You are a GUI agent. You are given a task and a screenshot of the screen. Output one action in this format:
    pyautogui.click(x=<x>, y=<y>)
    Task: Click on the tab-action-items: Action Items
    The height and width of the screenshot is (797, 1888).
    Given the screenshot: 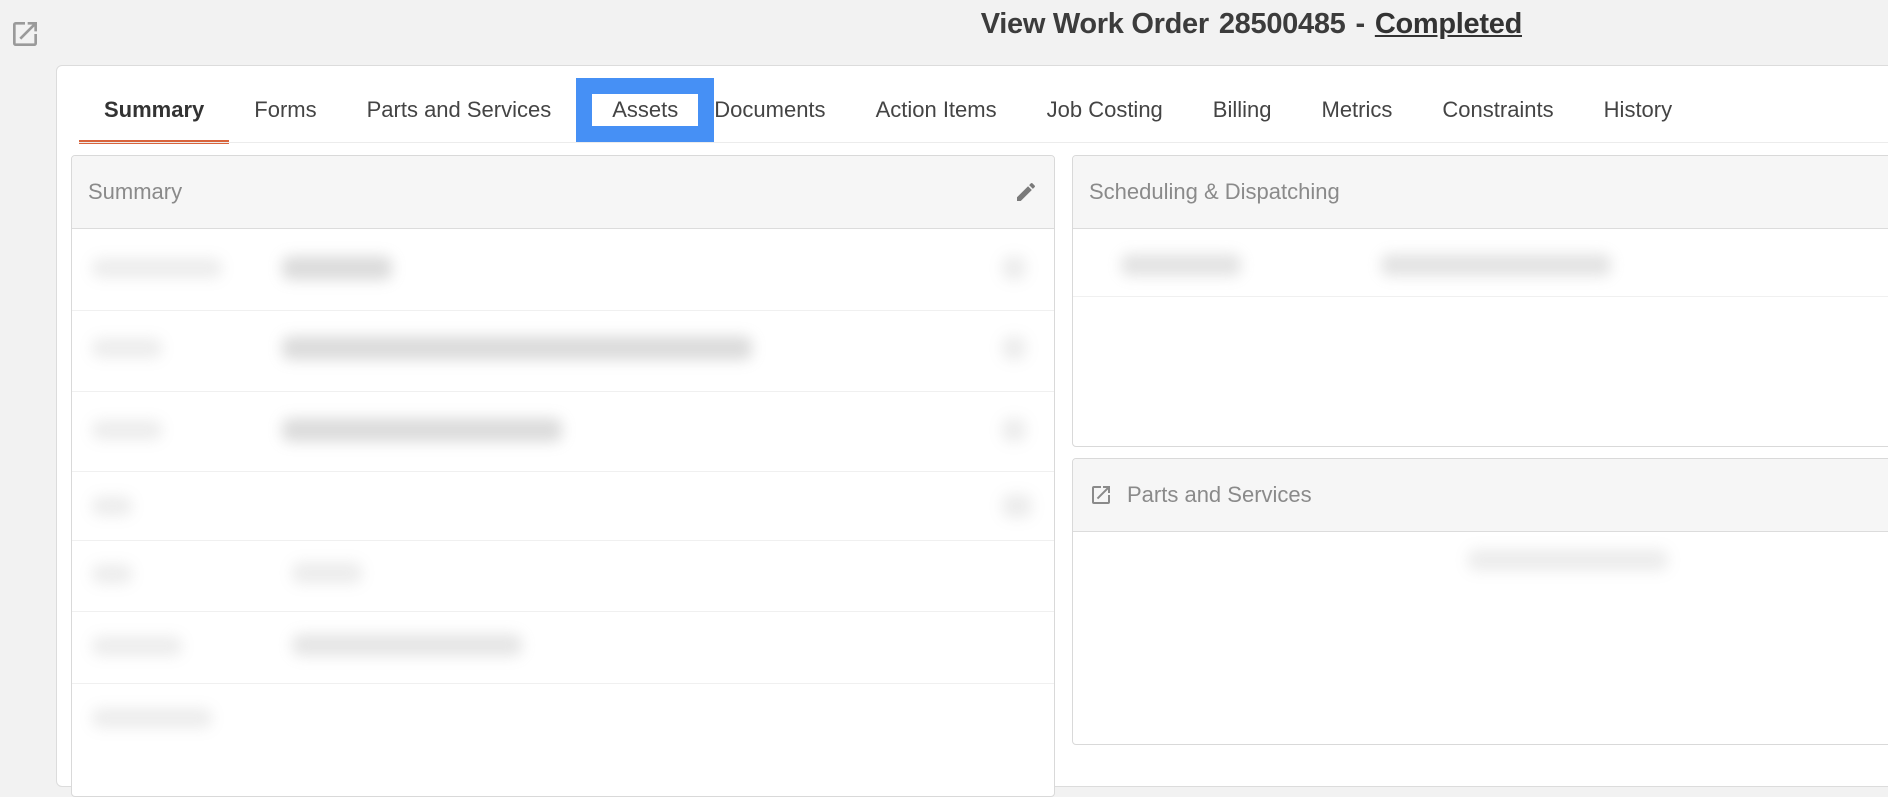 What is the action you would take?
    pyautogui.click(x=936, y=110)
    